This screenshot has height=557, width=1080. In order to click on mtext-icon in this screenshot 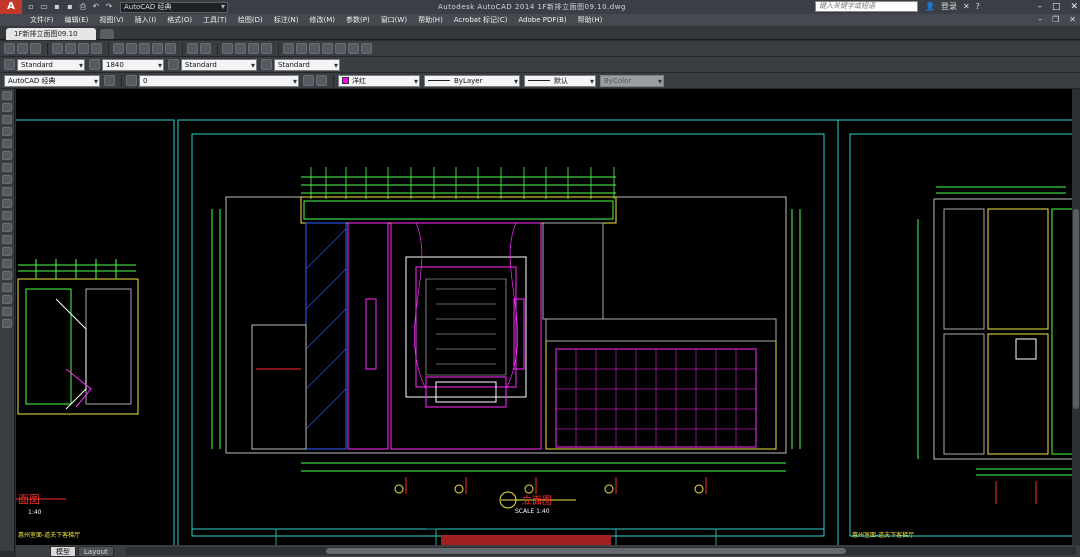, I will do `click(7, 311)`.